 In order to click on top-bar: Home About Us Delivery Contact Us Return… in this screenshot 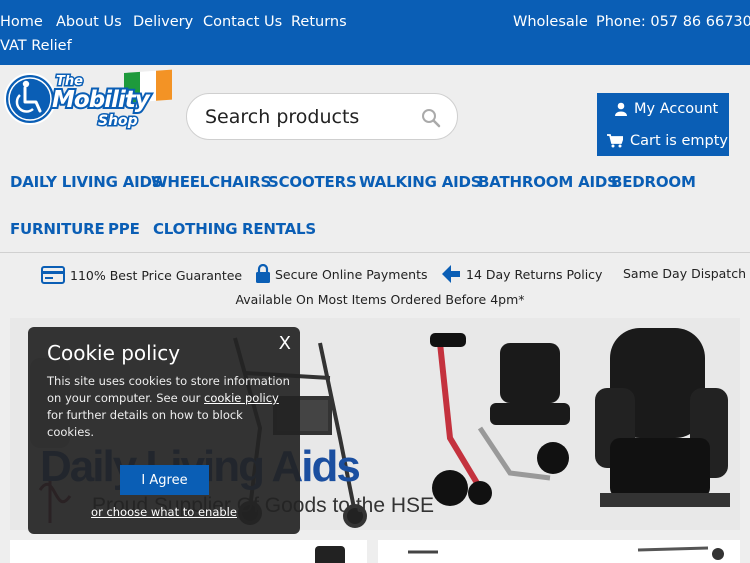, I will do `click(375, 32)`.